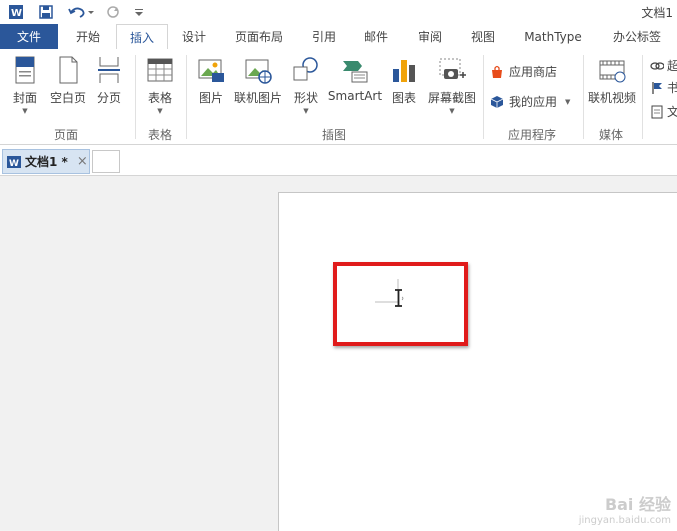 This screenshot has width=677, height=531. I want to click on page-break-button: 分页, so click(109, 80).